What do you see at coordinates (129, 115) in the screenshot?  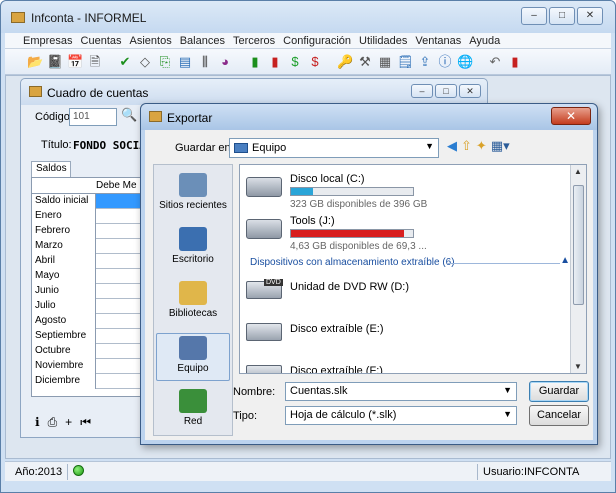 I see `search-icon: 🔍` at bounding box center [129, 115].